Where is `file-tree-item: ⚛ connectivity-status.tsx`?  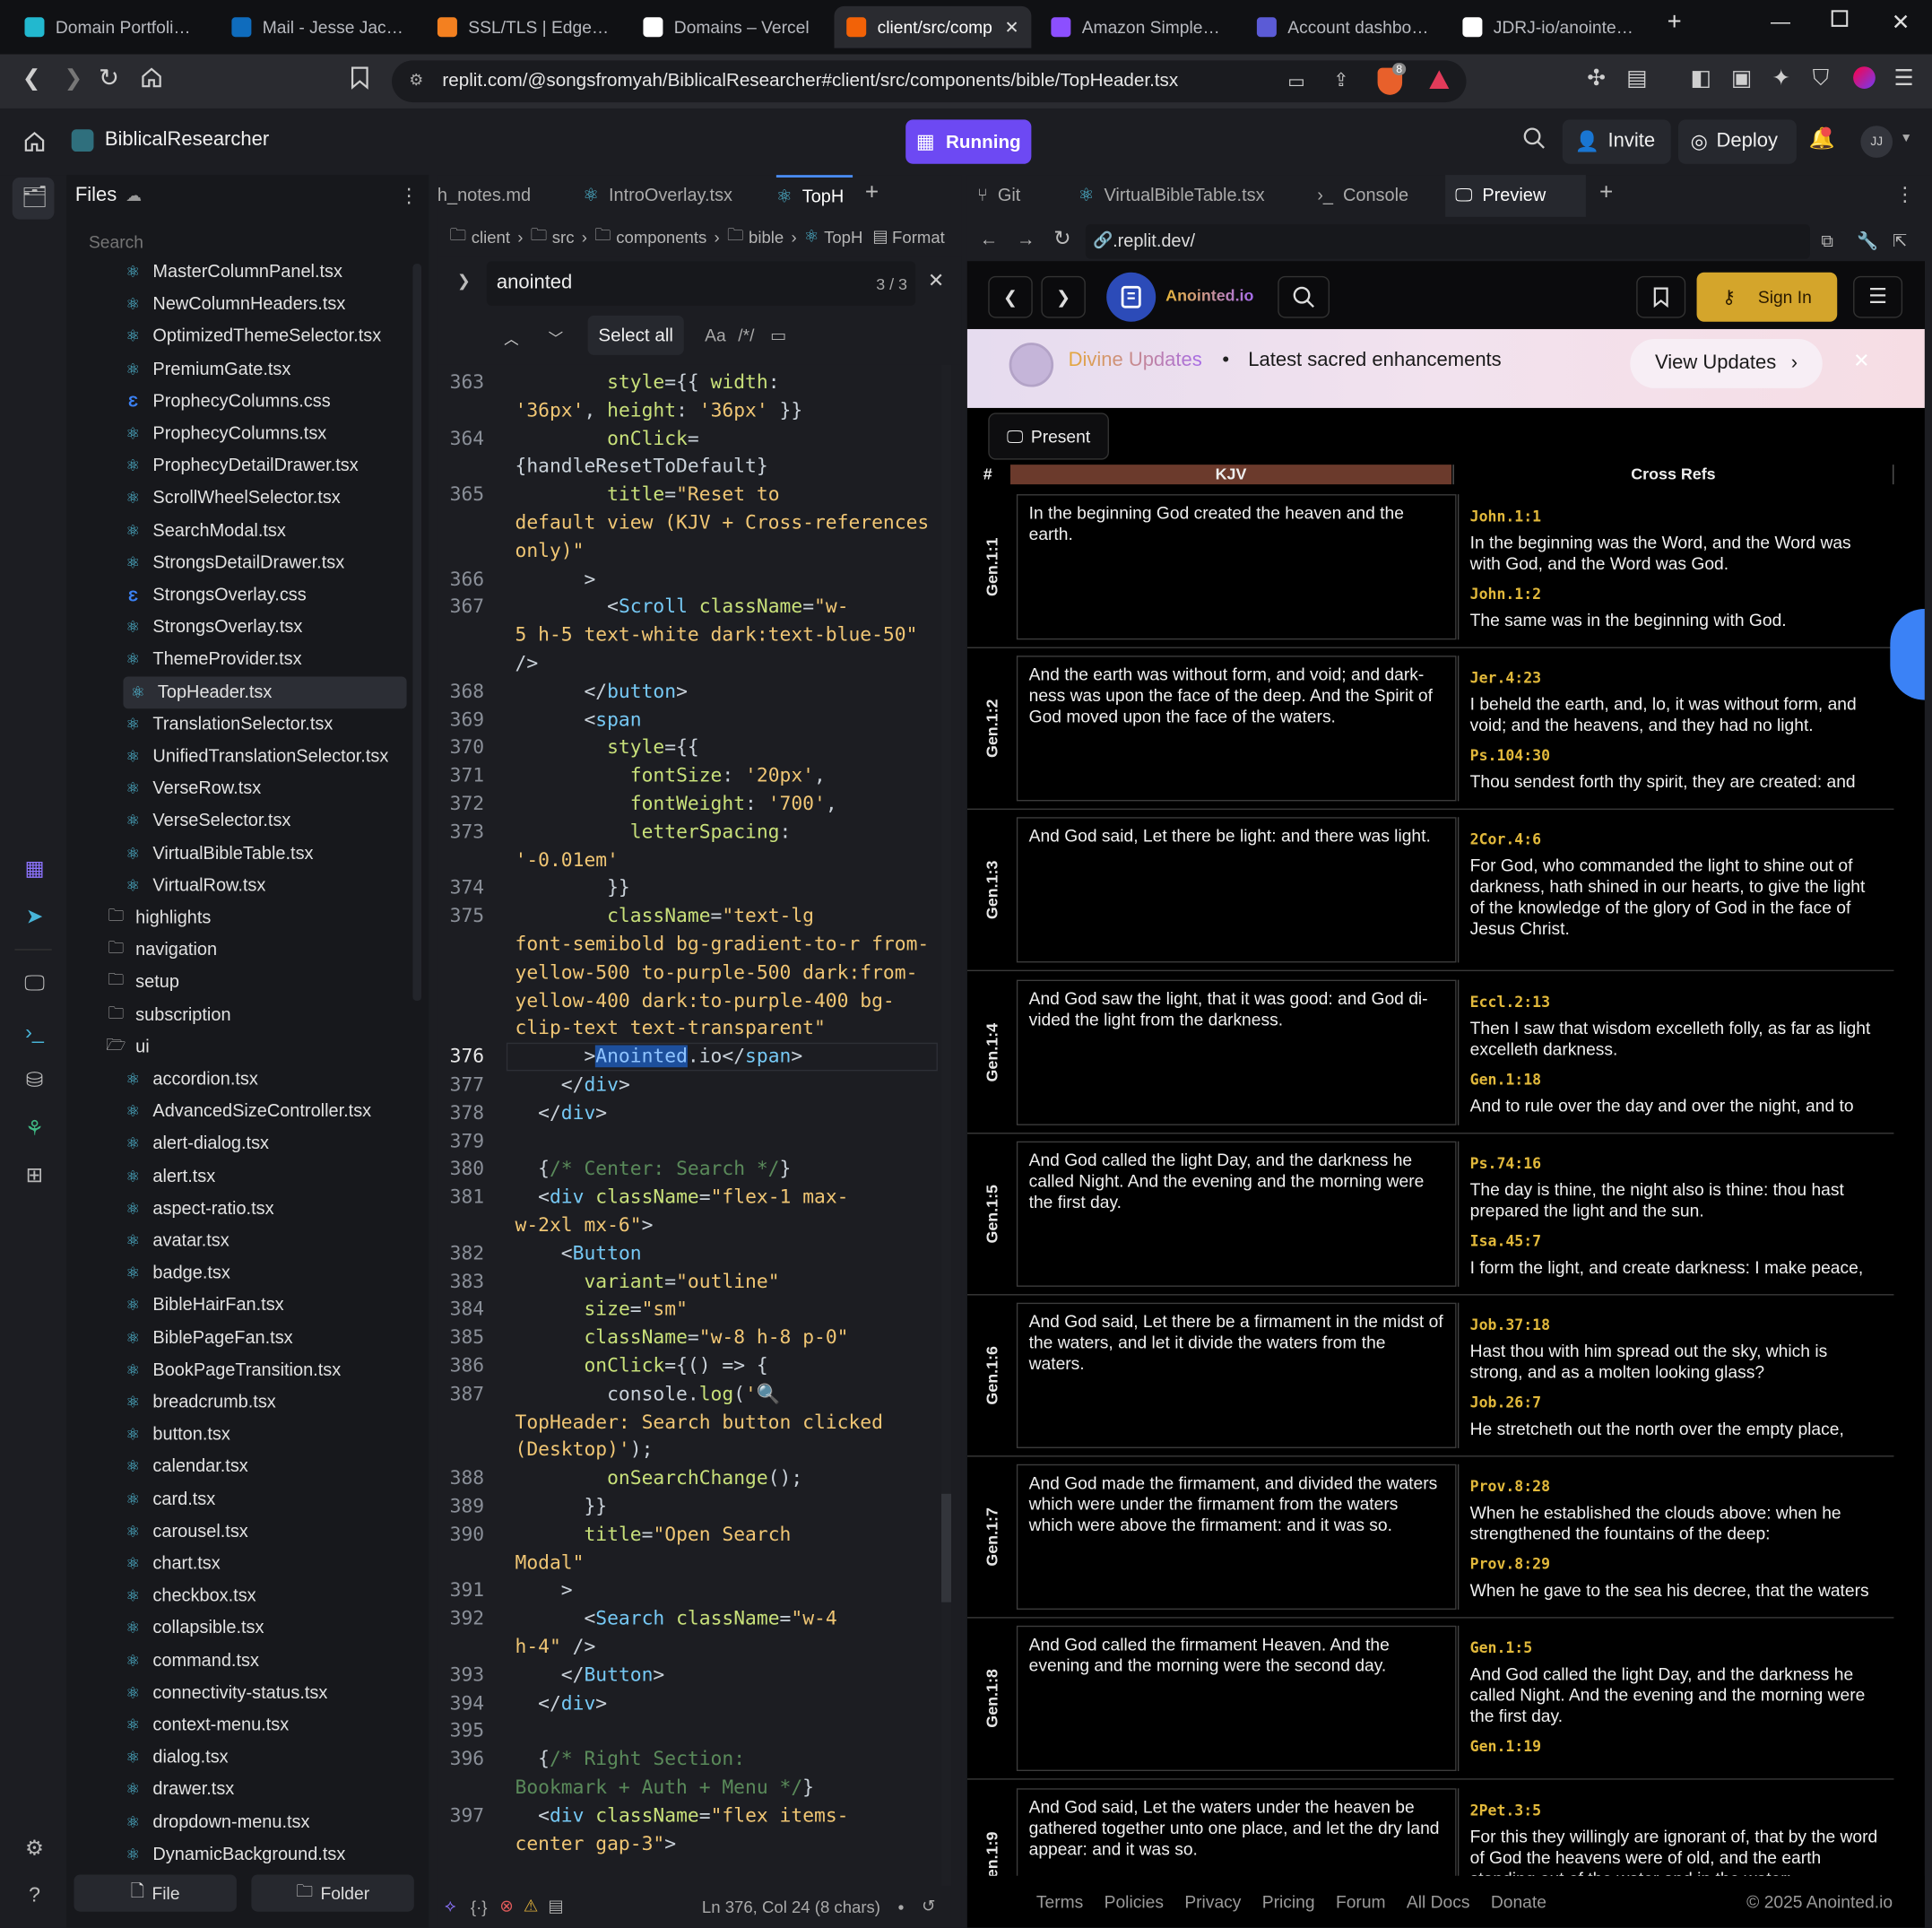
file-tree-item: ⚛ connectivity-status.tsx is located at coordinates (271, 1693).